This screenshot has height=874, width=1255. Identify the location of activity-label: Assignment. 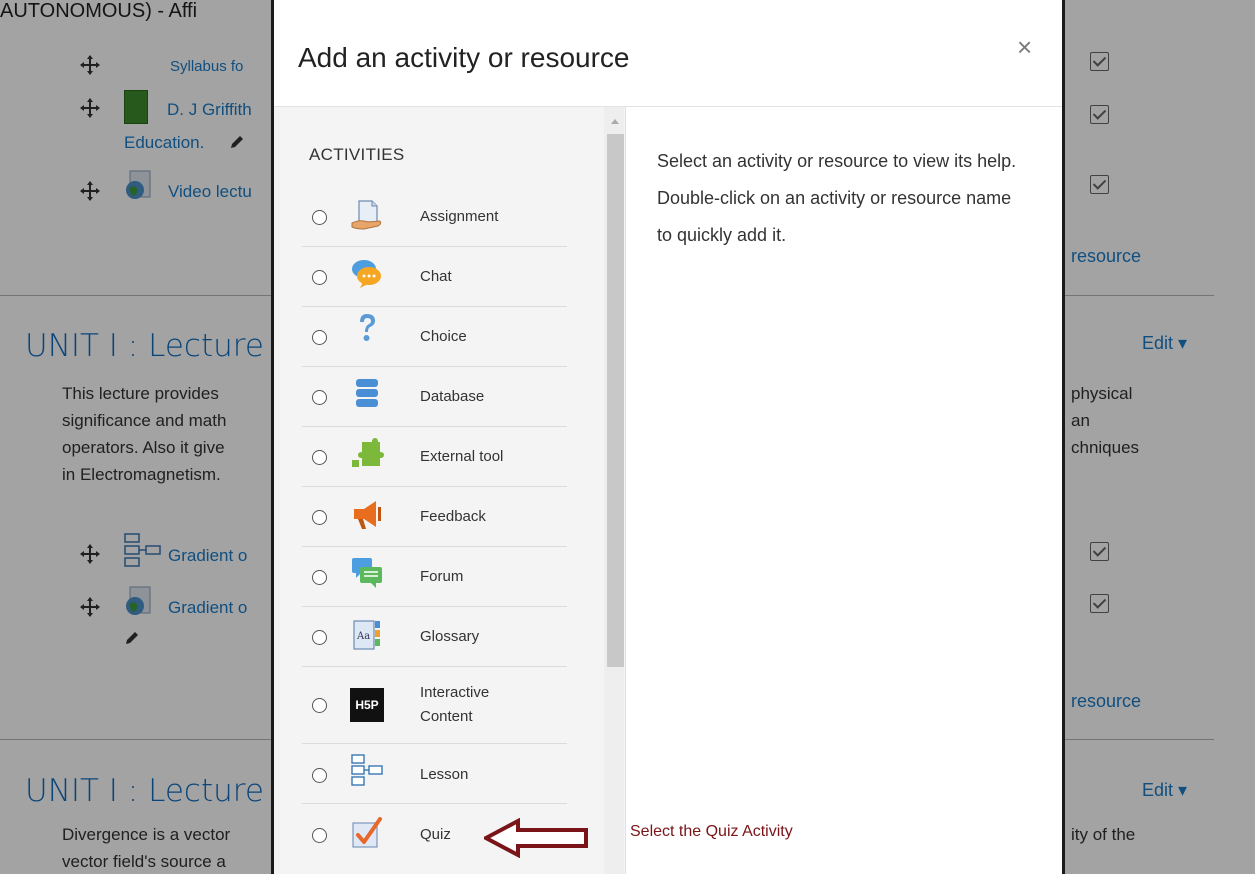
(459, 216).